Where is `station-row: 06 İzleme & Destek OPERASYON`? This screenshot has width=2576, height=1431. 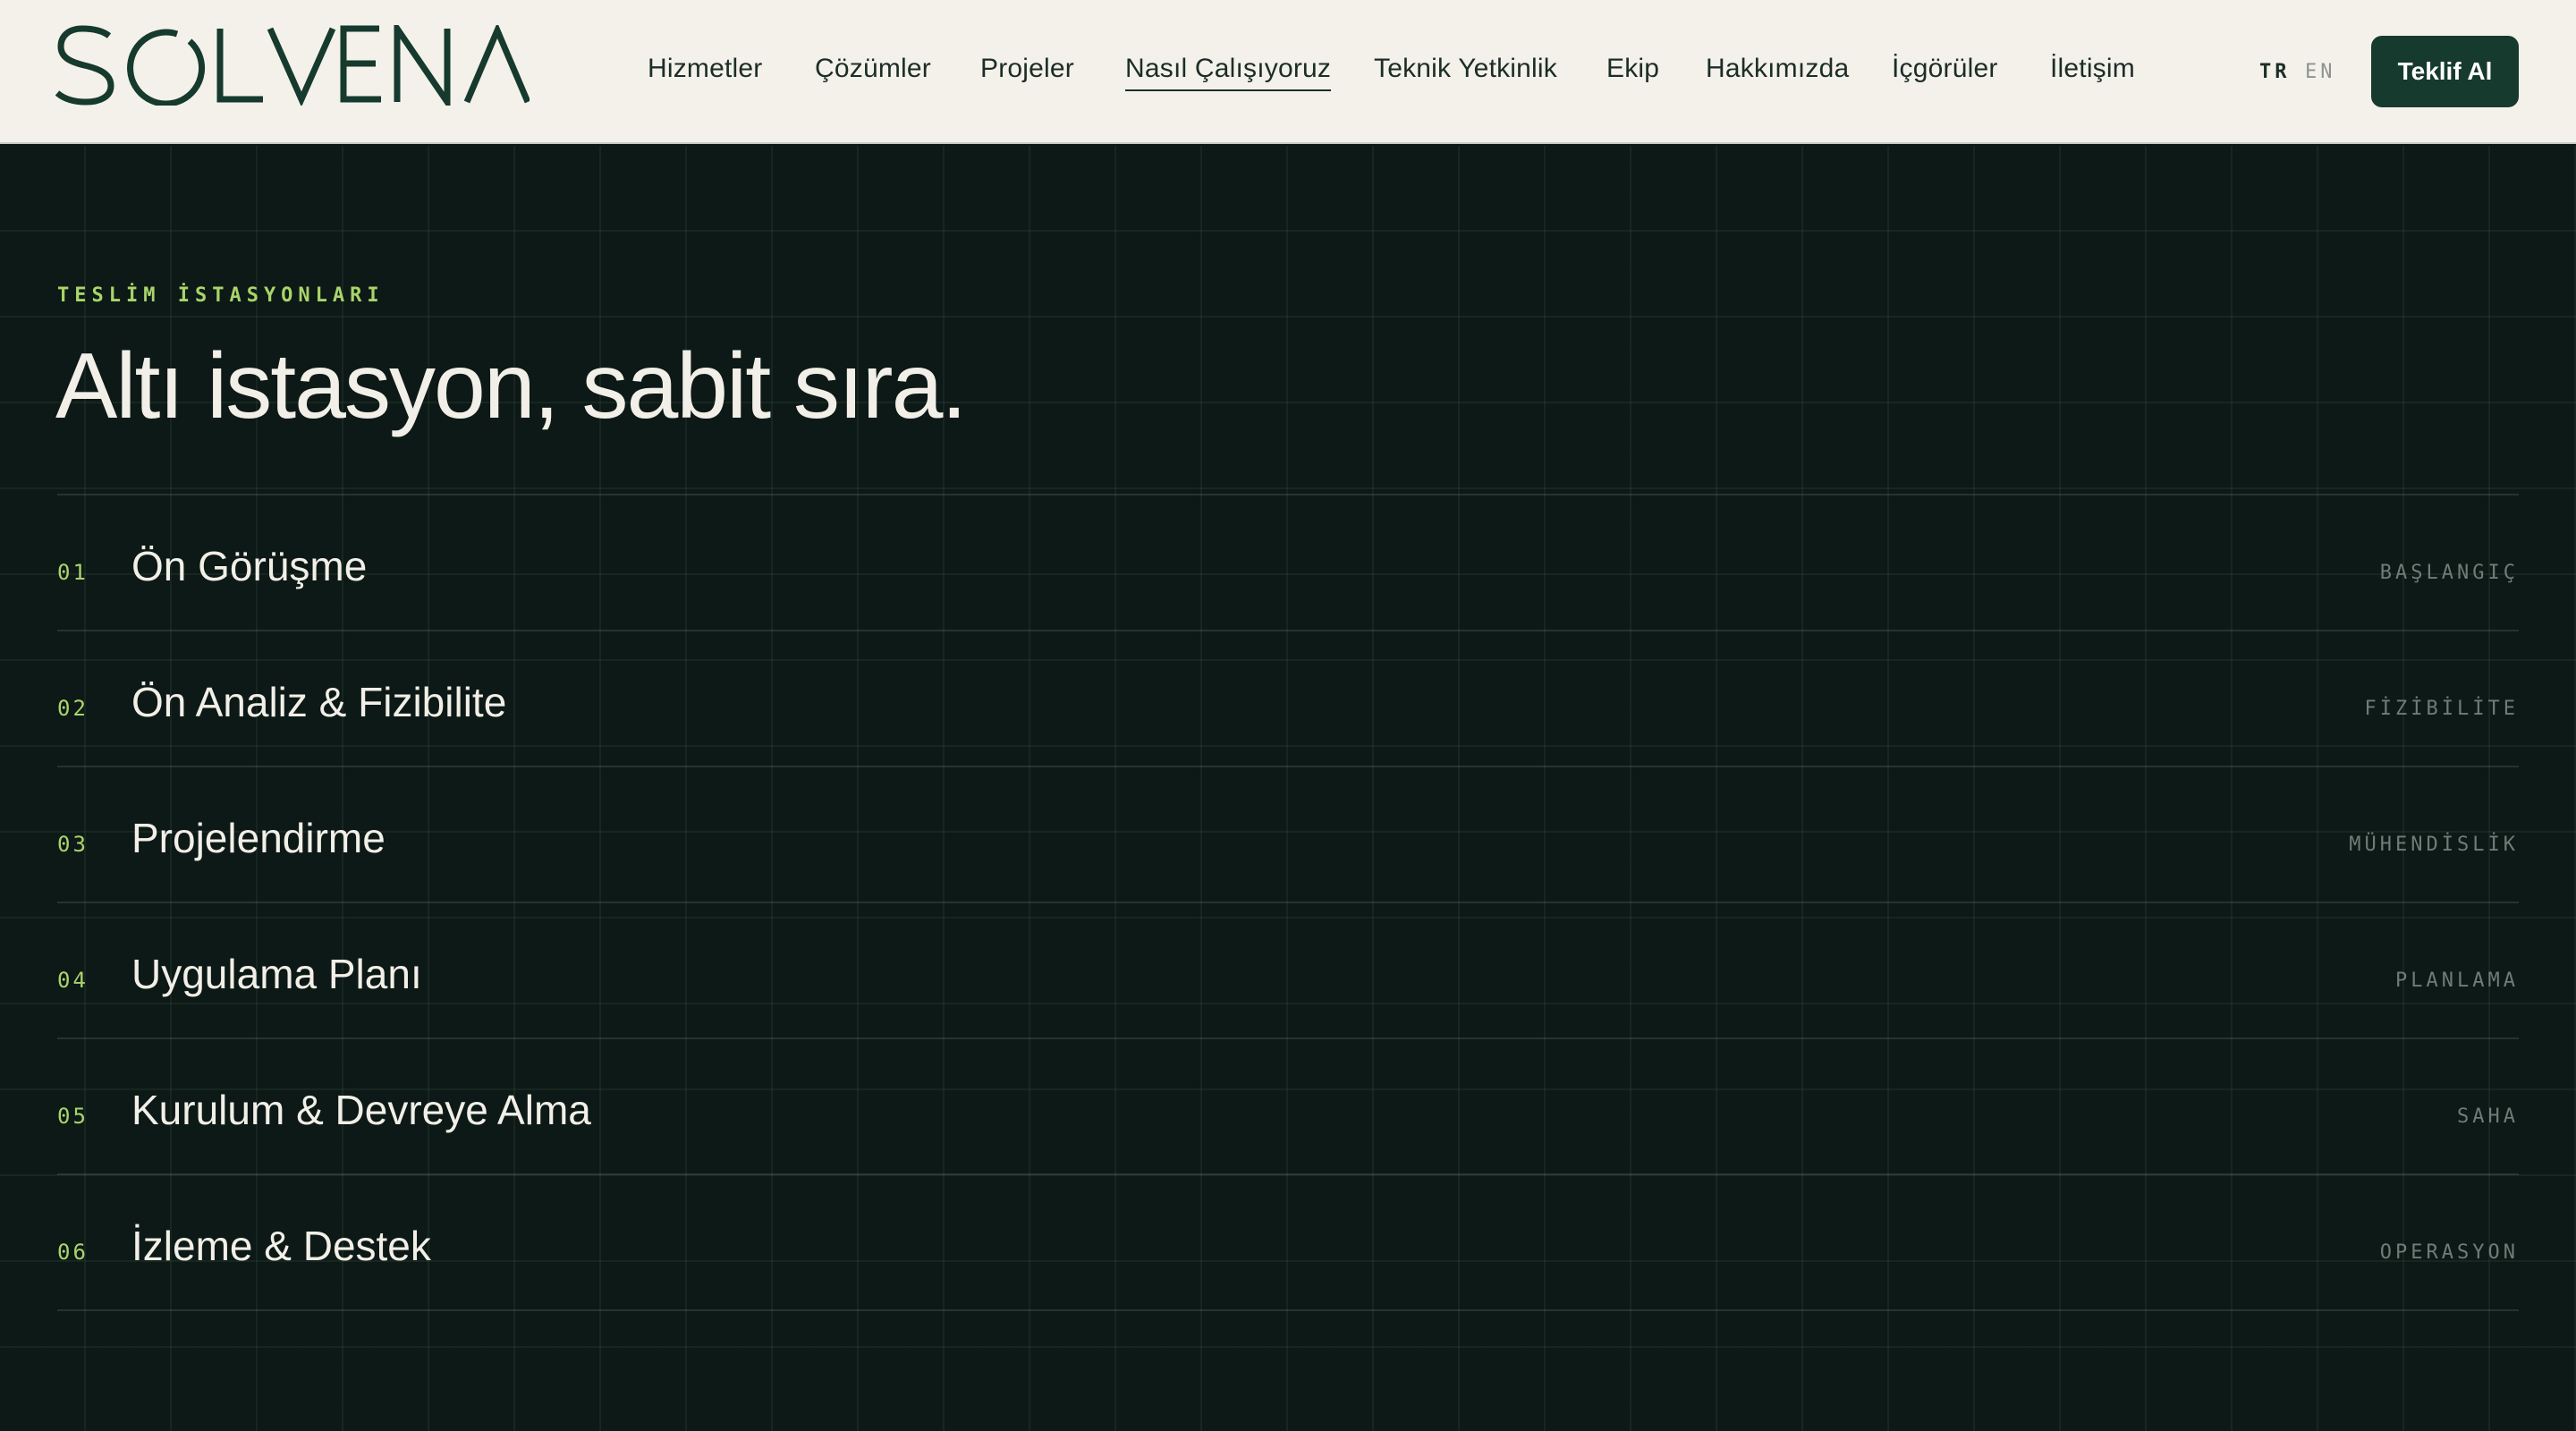
station-row: 06 İzleme & Destek OPERASYON is located at coordinates (1288, 1243).